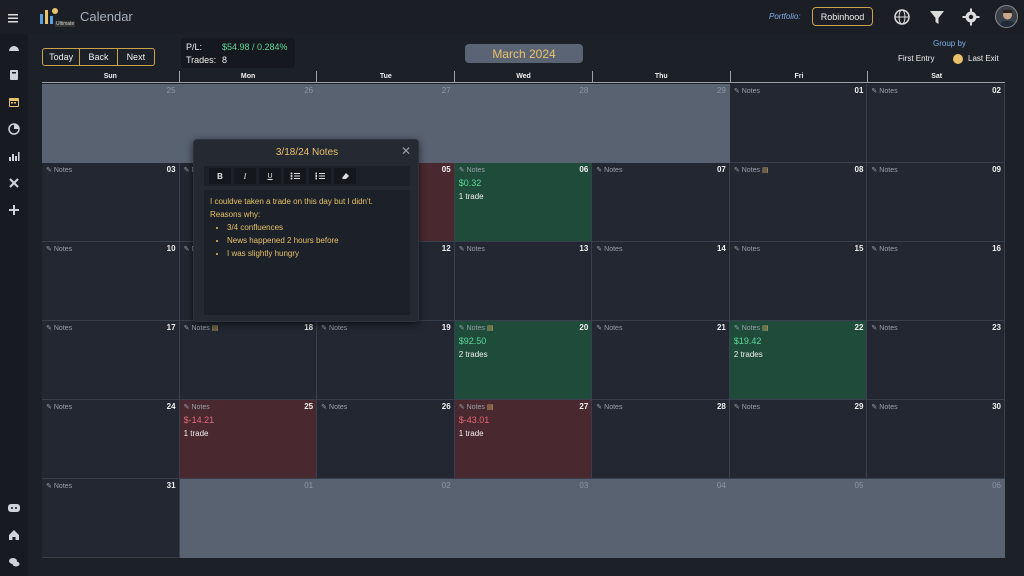 This screenshot has height=576, width=1024. Describe the element at coordinates (523, 202) in the screenshot. I see `day-cell: 06 ✎ Notes $0.32 1 trade` at that location.